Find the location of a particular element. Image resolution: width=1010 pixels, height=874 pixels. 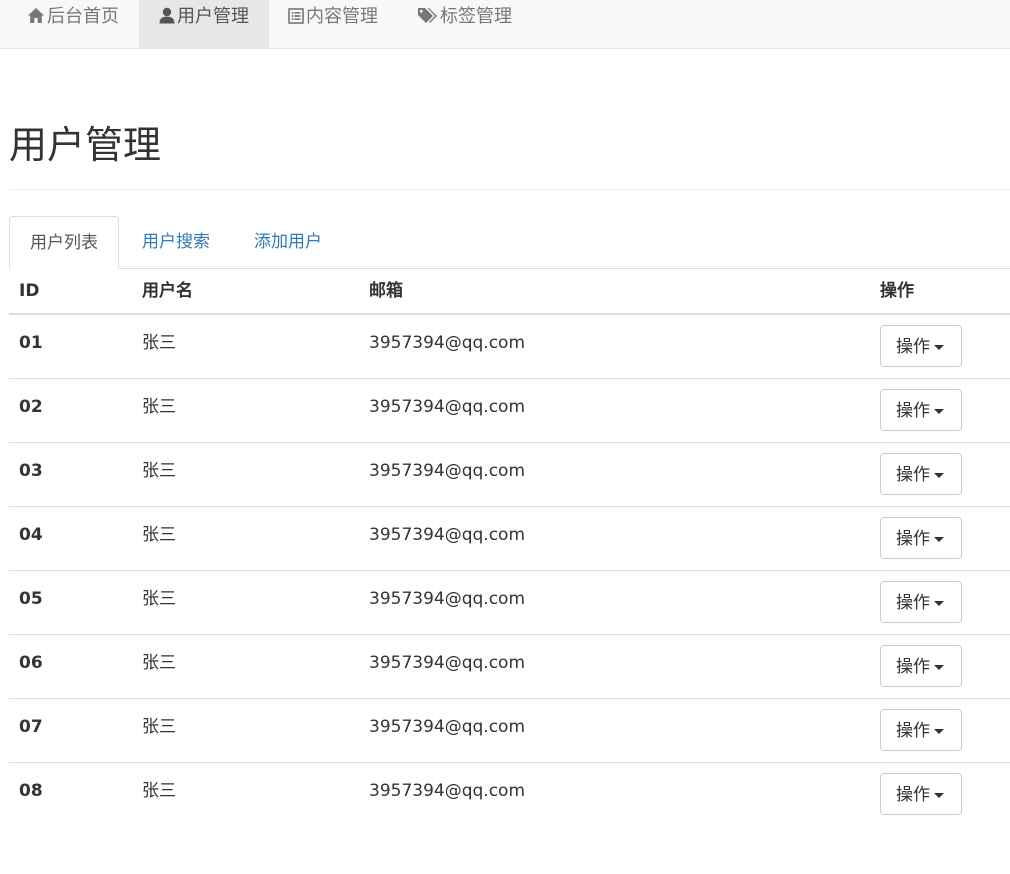

table-row: 03 张三 3957394@qq.com 操作 is located at coordinates (509, 475).